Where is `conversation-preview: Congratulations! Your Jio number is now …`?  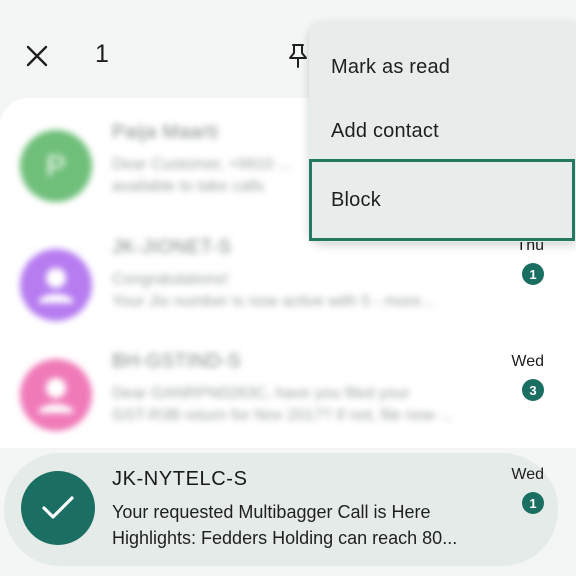 conversation-preview: Congratulations! Your Jio number is now … is located at coordinates (302, 291).